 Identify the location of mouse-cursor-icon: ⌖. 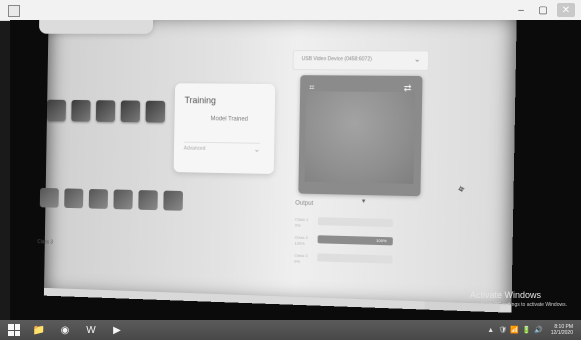
(461, 189).